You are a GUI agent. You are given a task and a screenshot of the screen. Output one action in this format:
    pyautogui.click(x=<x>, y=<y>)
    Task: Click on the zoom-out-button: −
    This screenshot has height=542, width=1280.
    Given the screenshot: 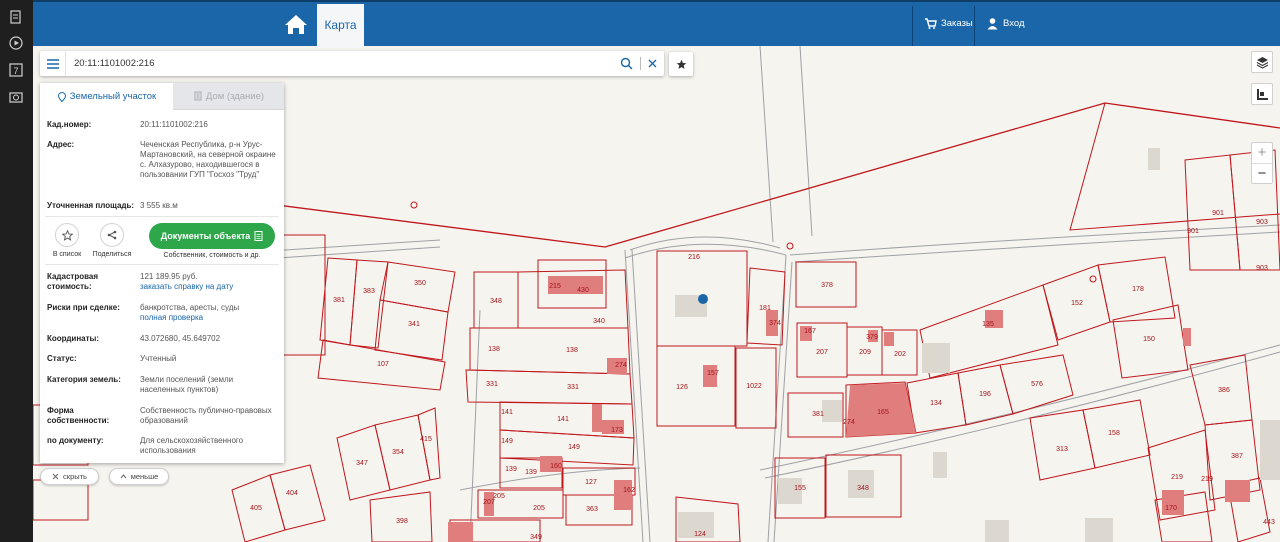 What is the action you would take?
    pyautogui.click(x=1262, y=173)
    